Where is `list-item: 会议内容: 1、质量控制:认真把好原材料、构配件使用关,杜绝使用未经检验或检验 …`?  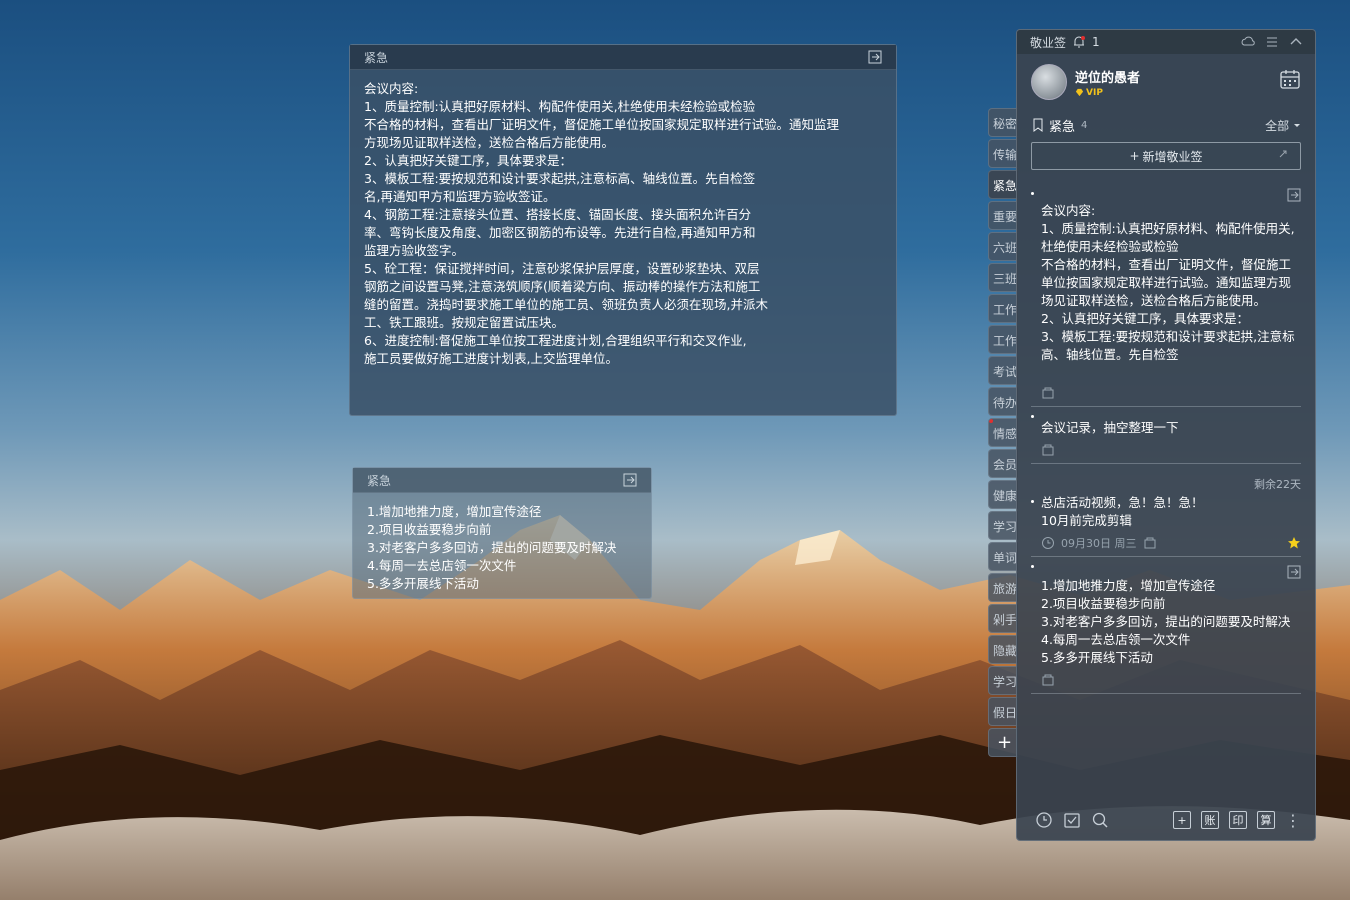
list-item: 会议内容: 1、质量控制:认真把好原材料、构配件使用关,杜绝使用未经检验或检验 … is located at coordinates (1166, 295).